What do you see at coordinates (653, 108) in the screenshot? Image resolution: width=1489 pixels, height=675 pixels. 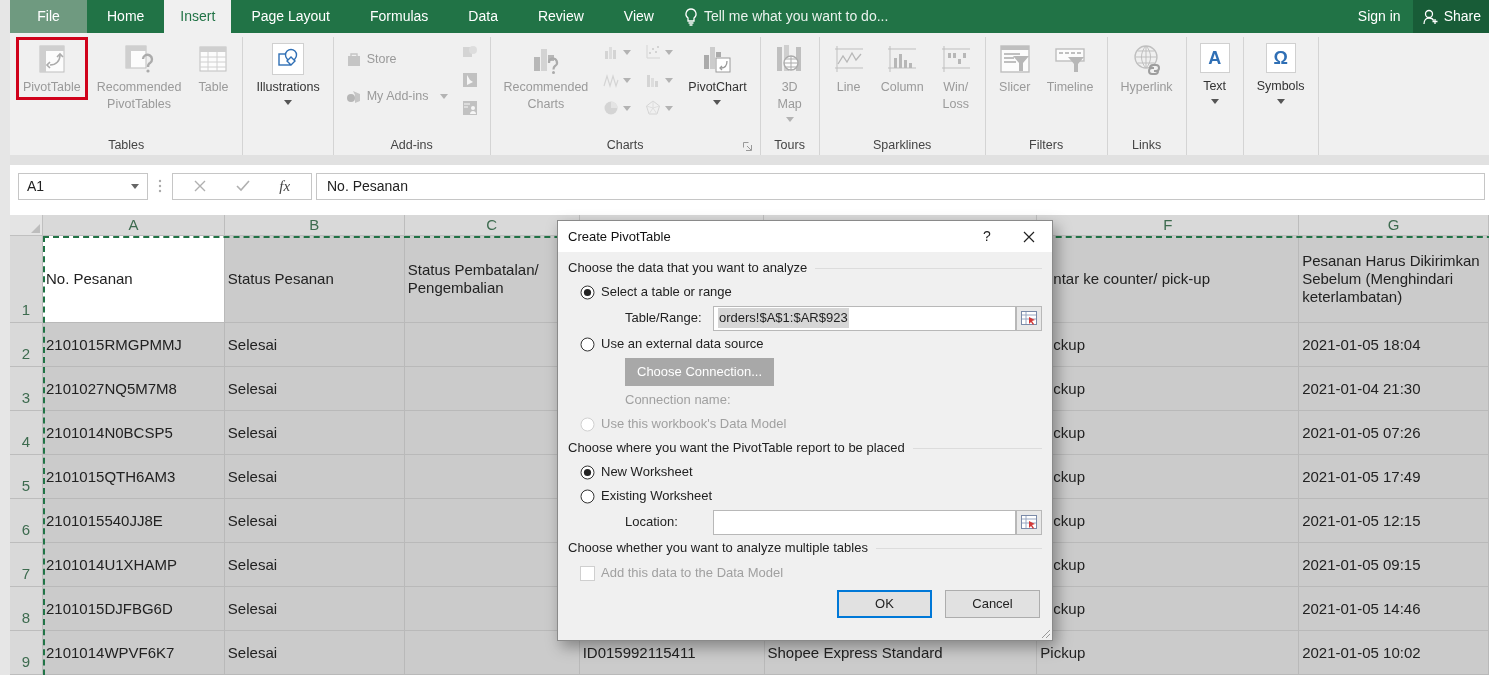 I see `radar-chart-icon` at bounding box center [653, 108].